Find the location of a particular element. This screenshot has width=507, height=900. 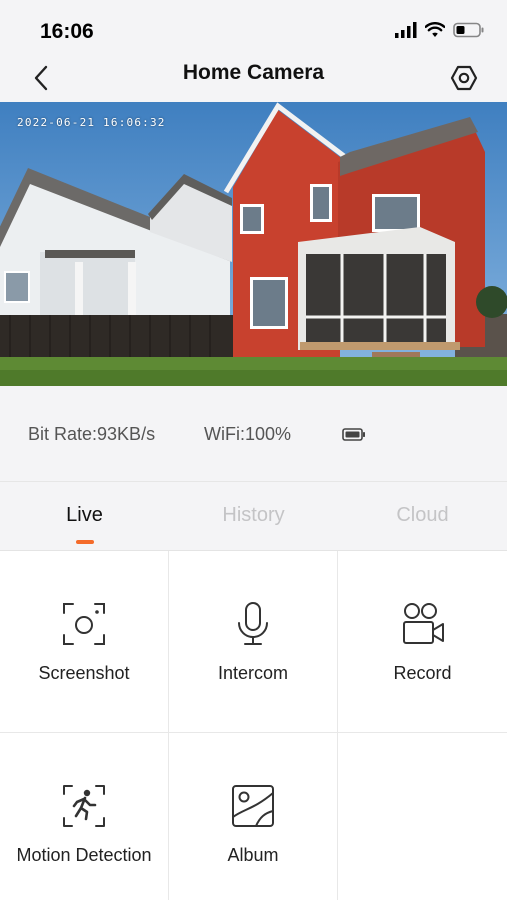

wifi-icon is located at coordinates (435, 29).